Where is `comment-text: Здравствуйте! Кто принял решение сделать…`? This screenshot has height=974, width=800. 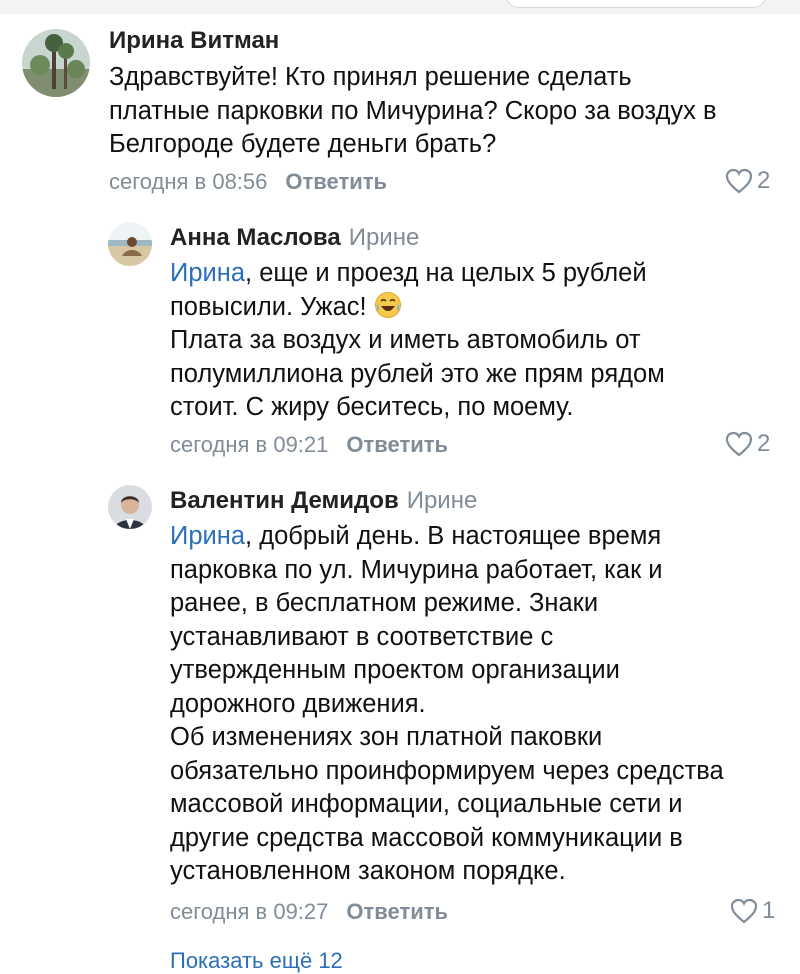
comment-text: Здравствуйте! Кто принял решение сделать… is located at coordinates (413, 110).